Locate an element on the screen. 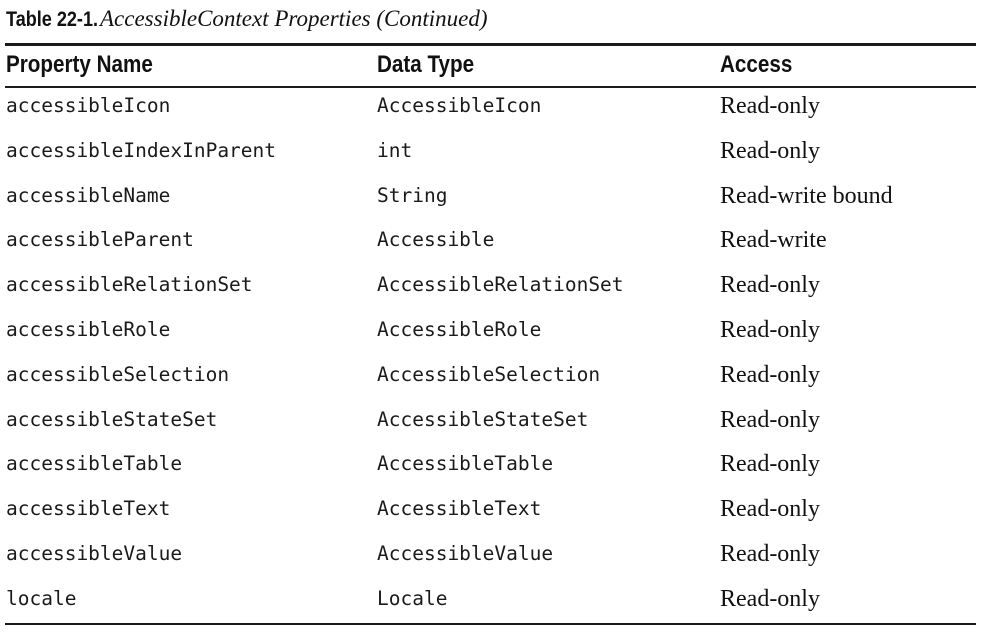  table-row: accessibleName String Read-write bound is located at coordinates (493, 200).